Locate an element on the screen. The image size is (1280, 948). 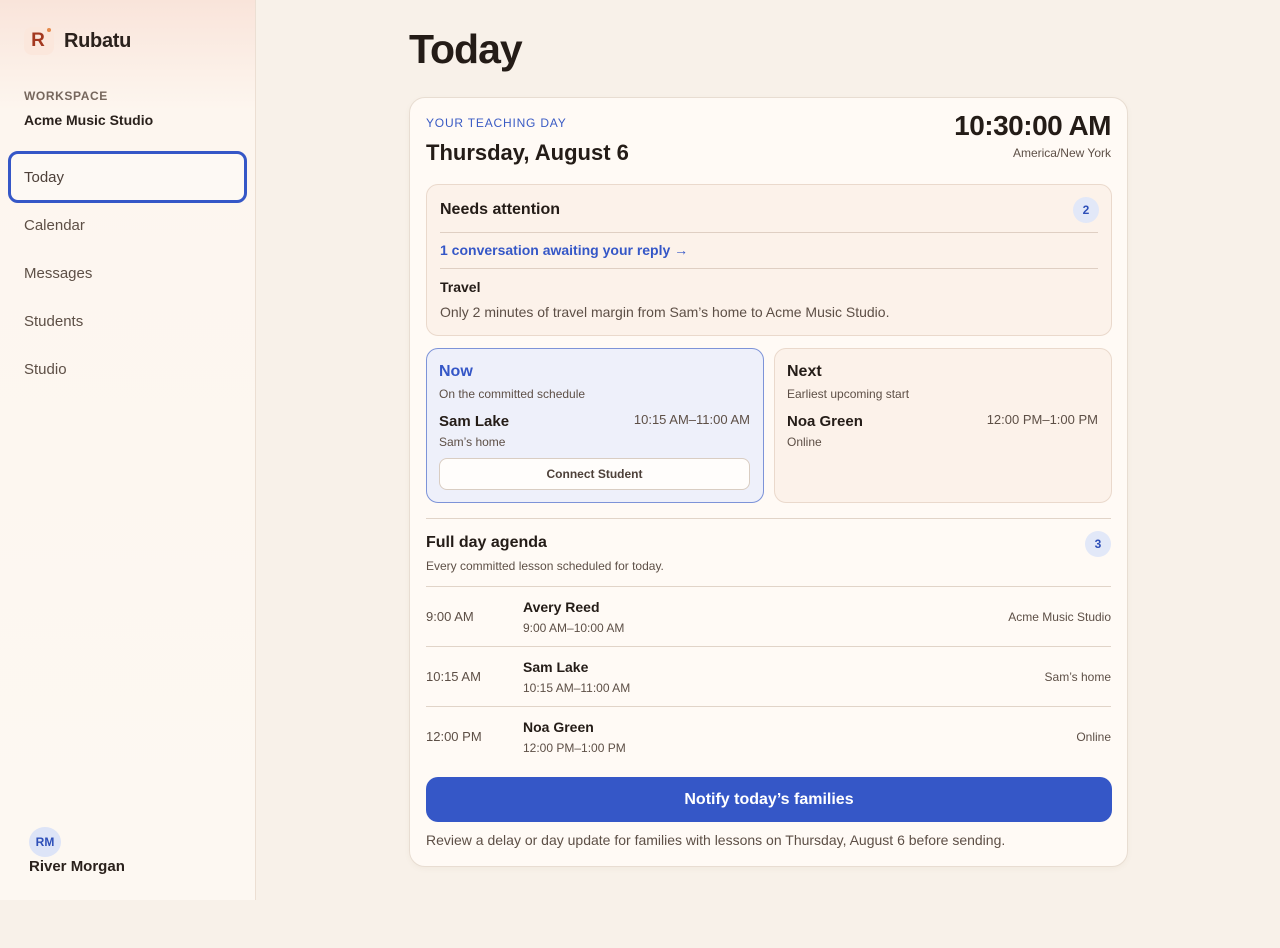
conversation-reply-link: 1 conversation awaiting your reply → is located at coordinates (564, 250).